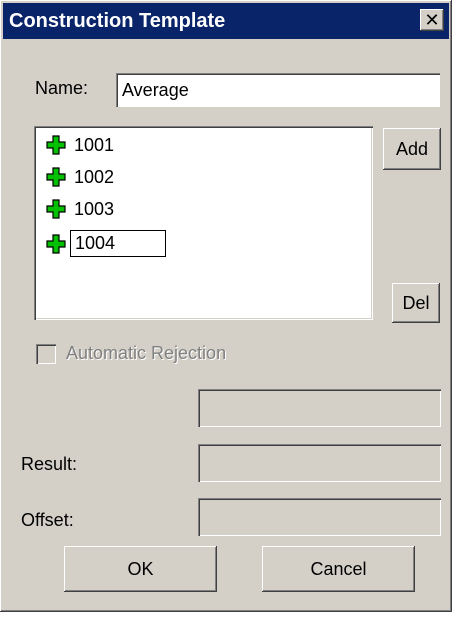 The height and width of the screenshot is (622, 460). I want to click on automatic-rejection-checkbox, so click(46, 354).